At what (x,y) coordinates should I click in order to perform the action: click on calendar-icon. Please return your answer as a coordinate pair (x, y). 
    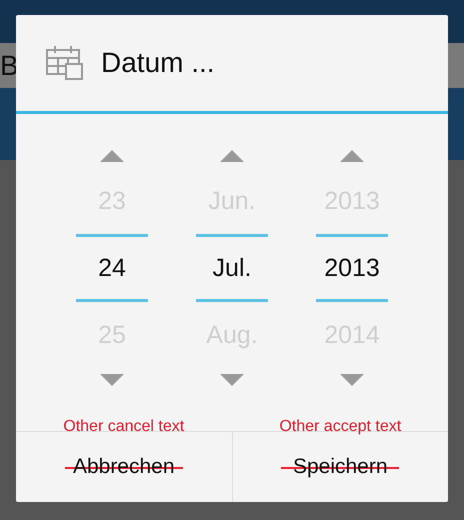
    Looking at the image, I should click on (65, 63).